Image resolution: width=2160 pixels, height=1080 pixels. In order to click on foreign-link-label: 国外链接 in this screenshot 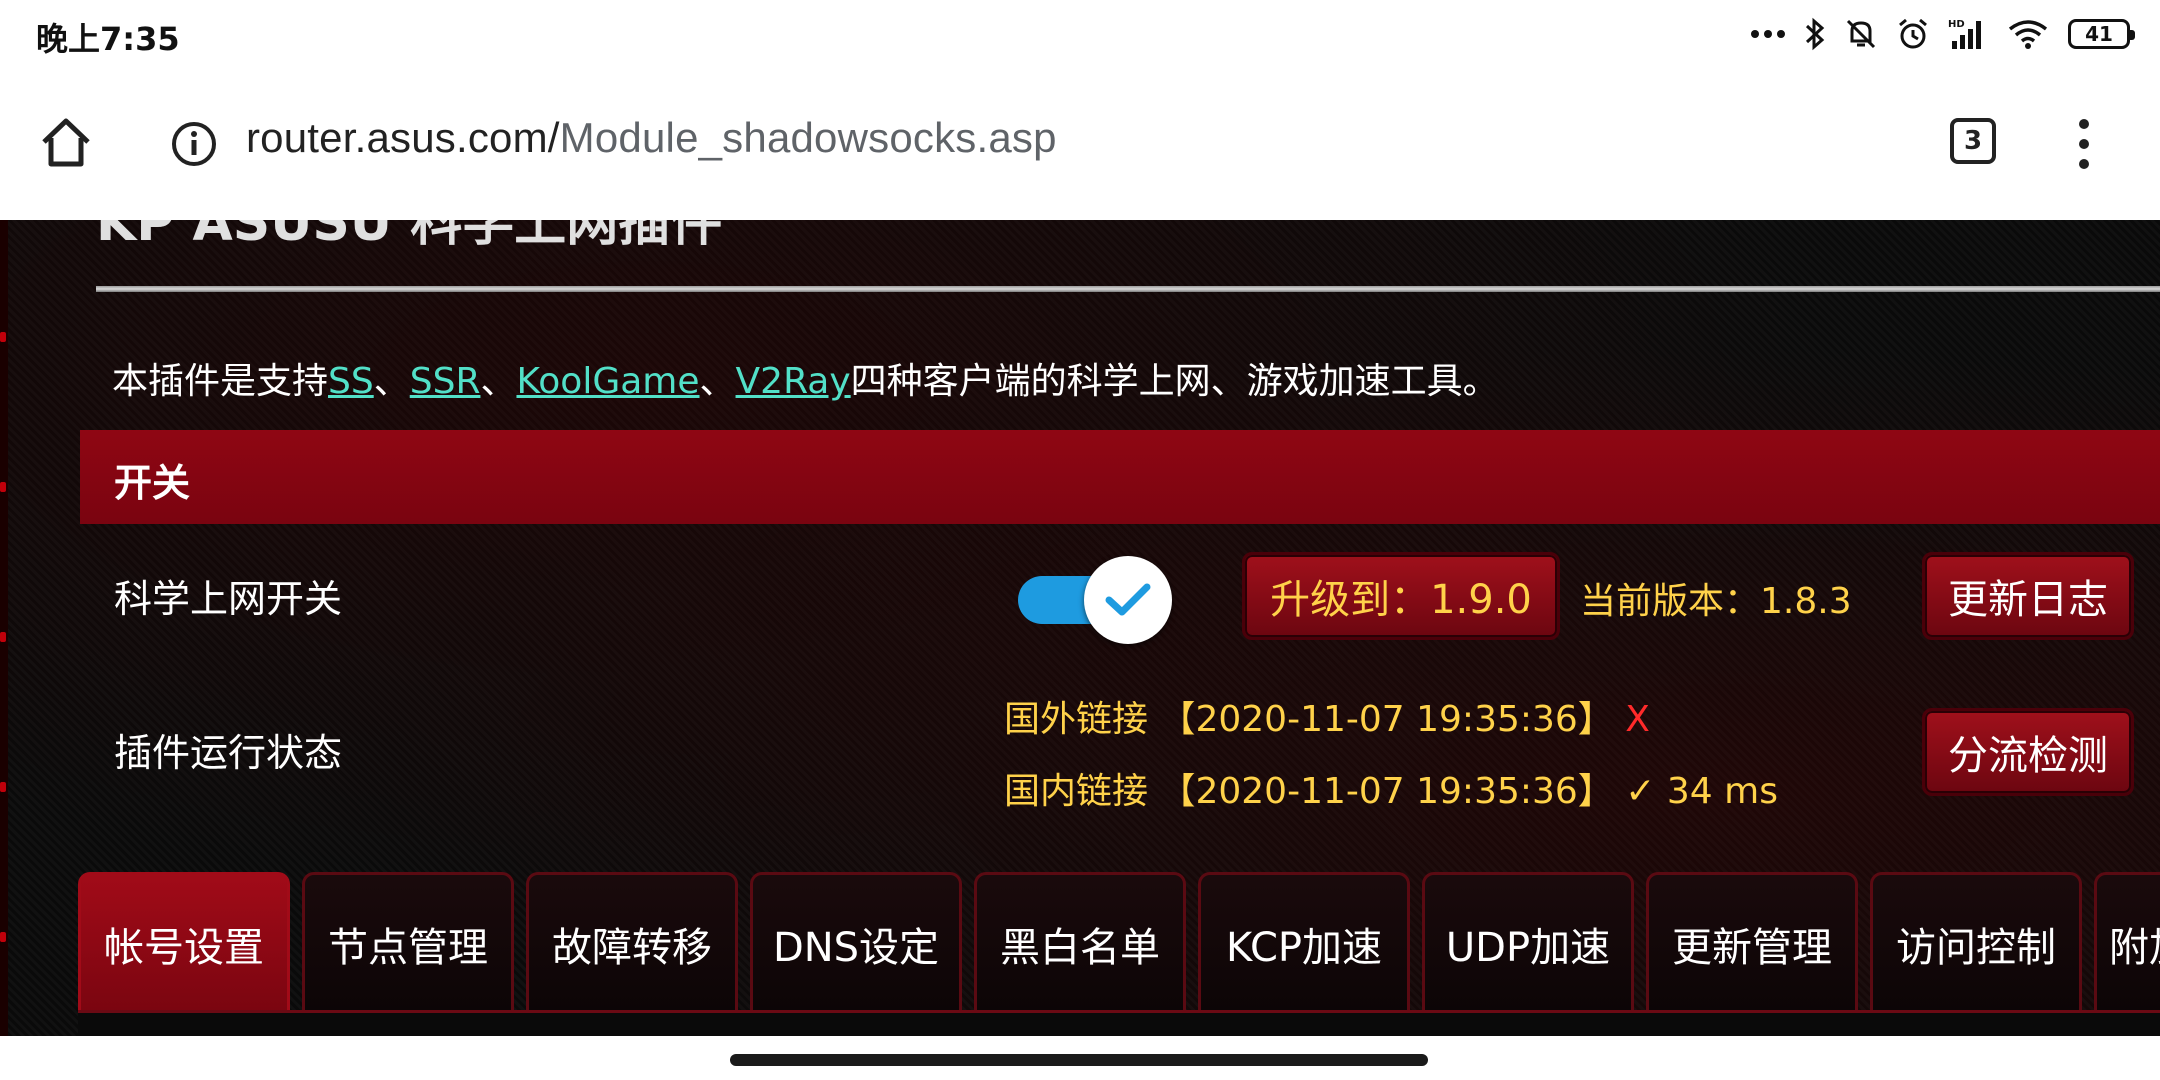, I will do `click(1076, 719)`.